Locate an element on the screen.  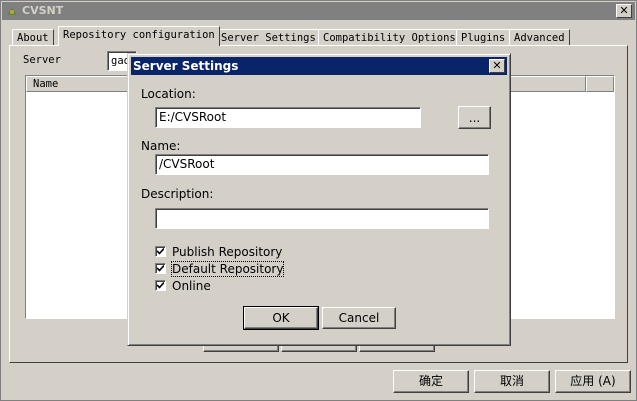
dialog-title-bar: Server Settings ✕ is located at coordinates (319, 66).